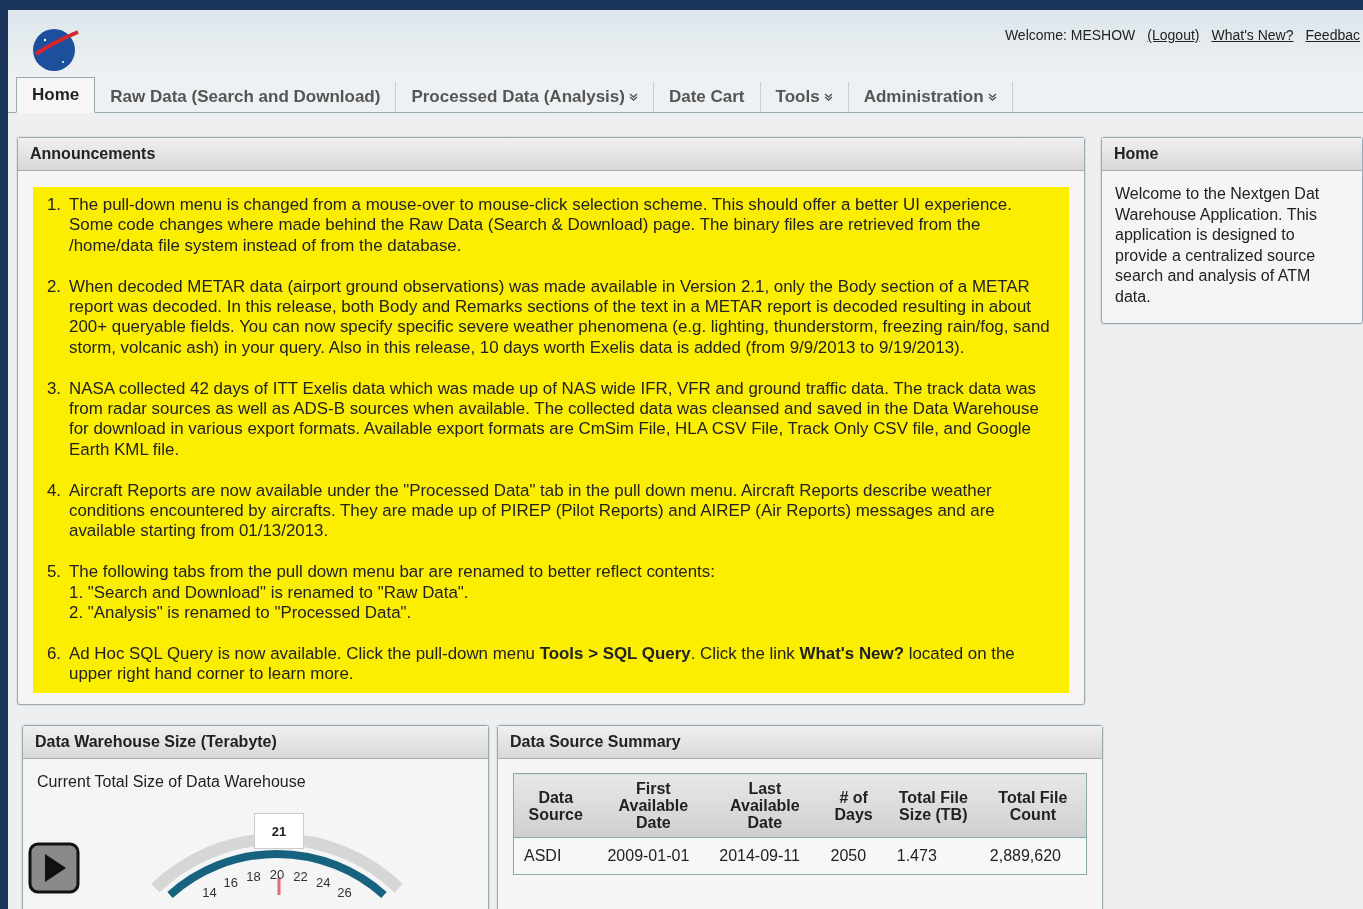  I want to click on panel-title: Data Warehouse Size (Terabyte), so click(255, 742).